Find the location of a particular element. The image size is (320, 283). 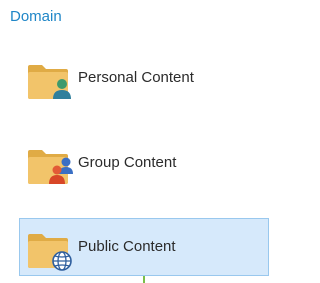

domain-item-label: Group Content is located at coordinates (127, 162).